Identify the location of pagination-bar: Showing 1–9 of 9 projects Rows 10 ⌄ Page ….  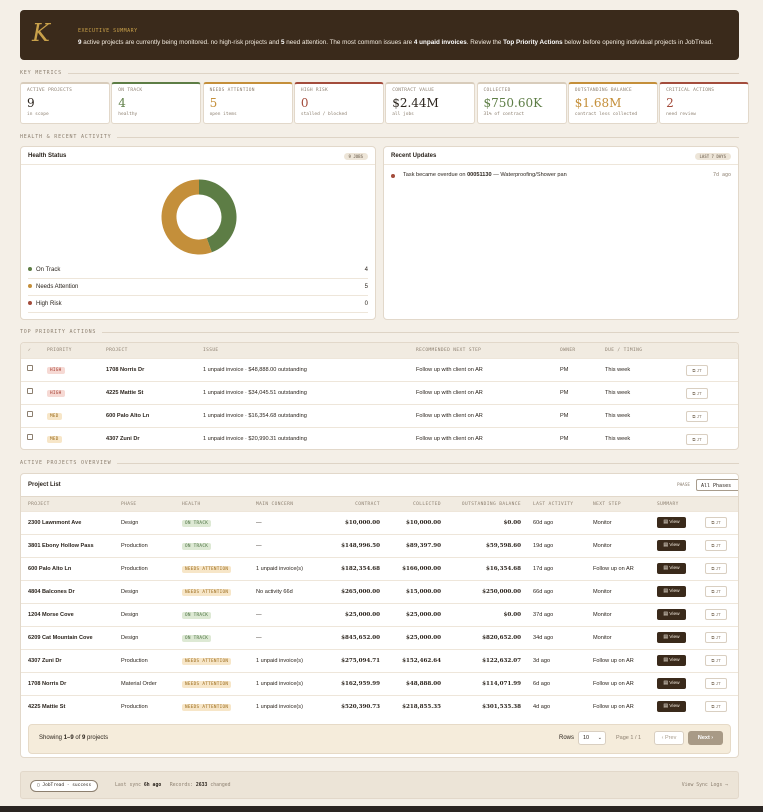
(379, 739).